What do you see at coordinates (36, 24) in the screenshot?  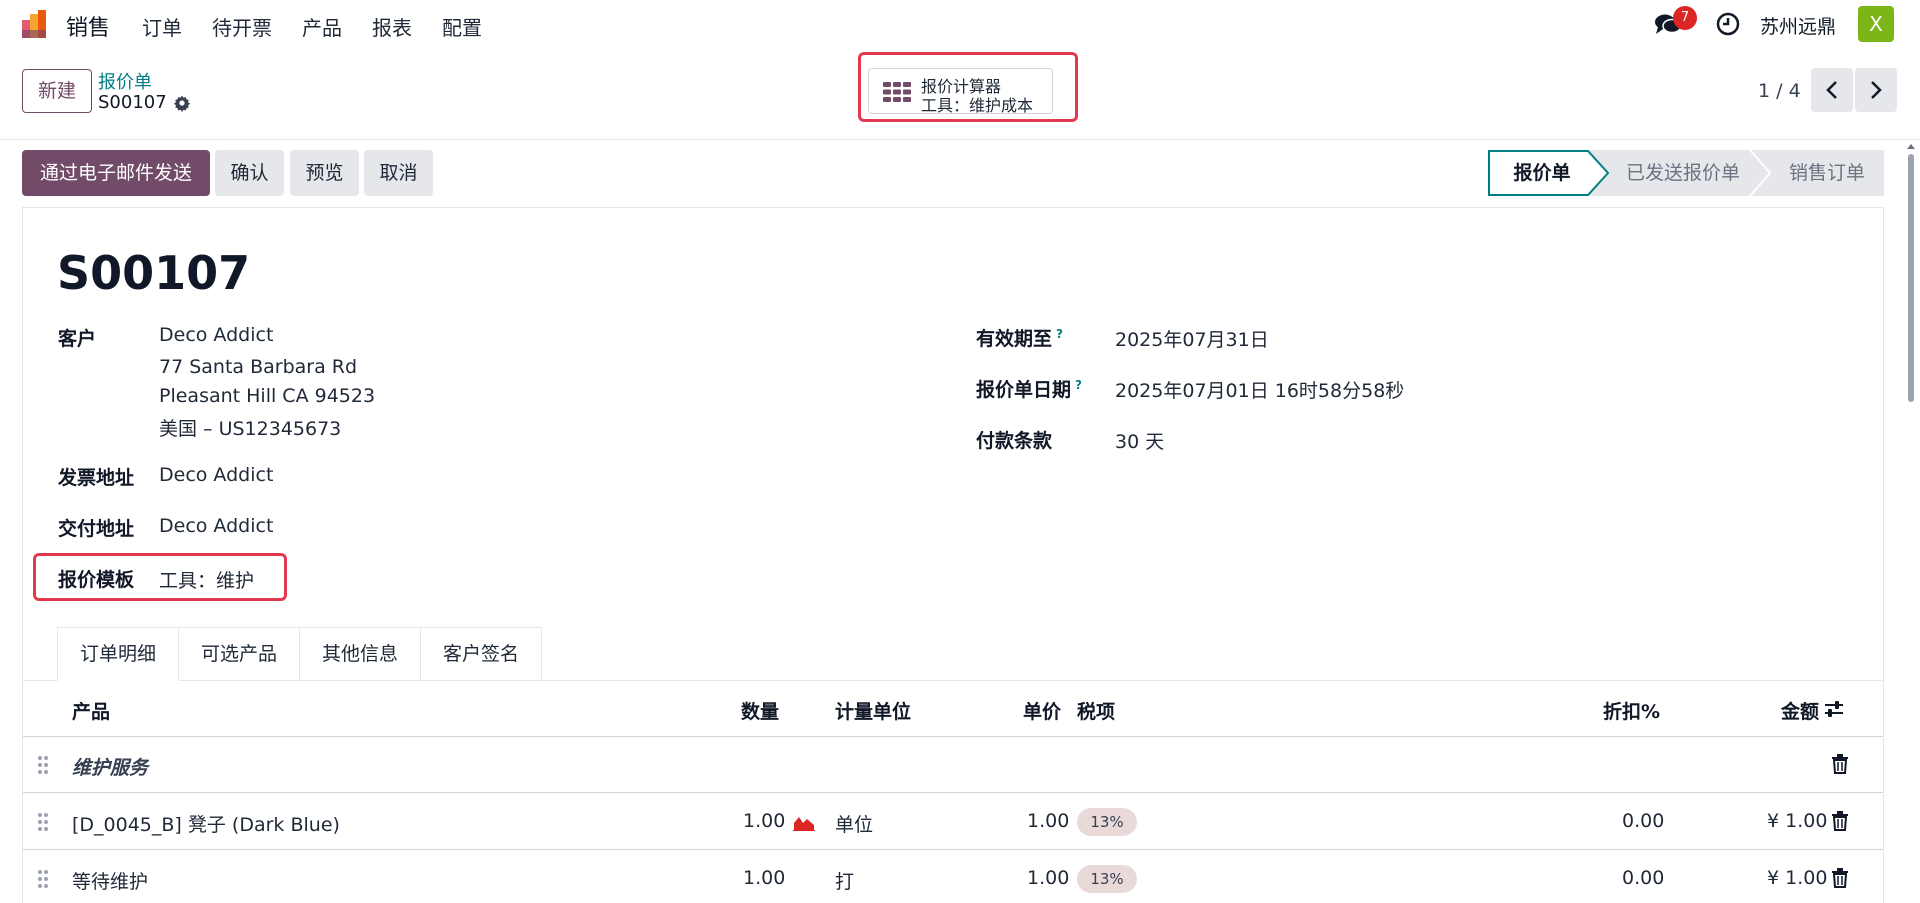 I see `sales-app-logo-icon` at bounding box center [36, 24].